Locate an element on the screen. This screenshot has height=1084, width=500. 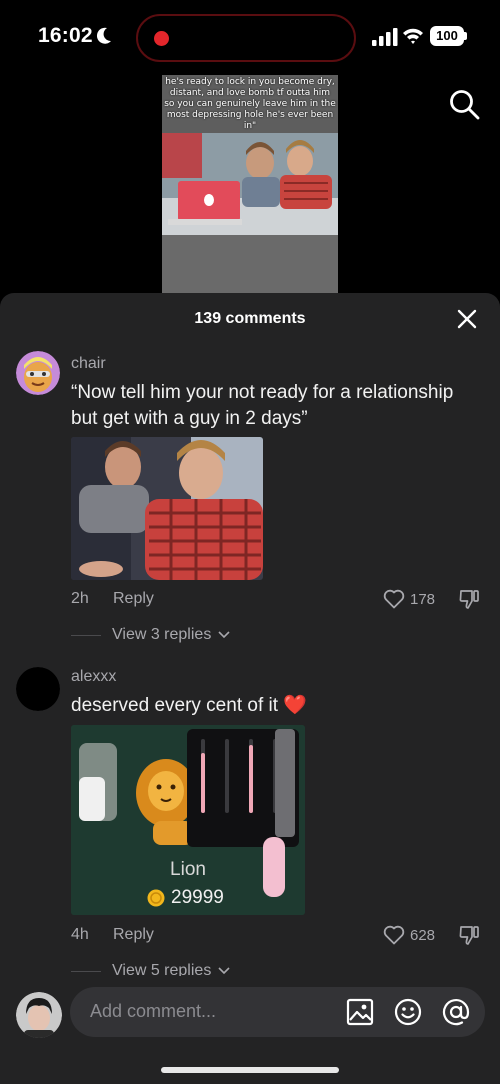
wifi-icon is located at coordinates (413, 36).